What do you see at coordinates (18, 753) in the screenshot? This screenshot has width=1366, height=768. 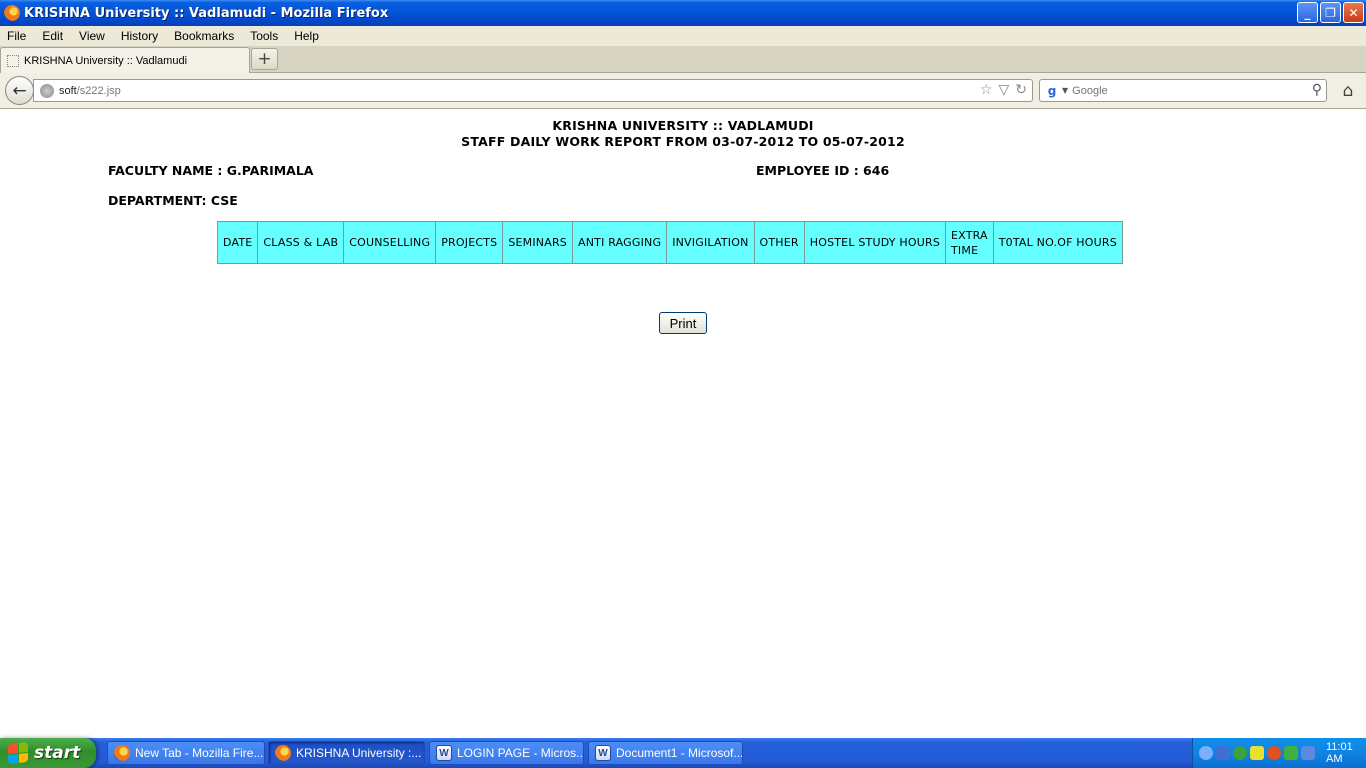 I see `windows-logo-icon` at bounding box center [18, 753].